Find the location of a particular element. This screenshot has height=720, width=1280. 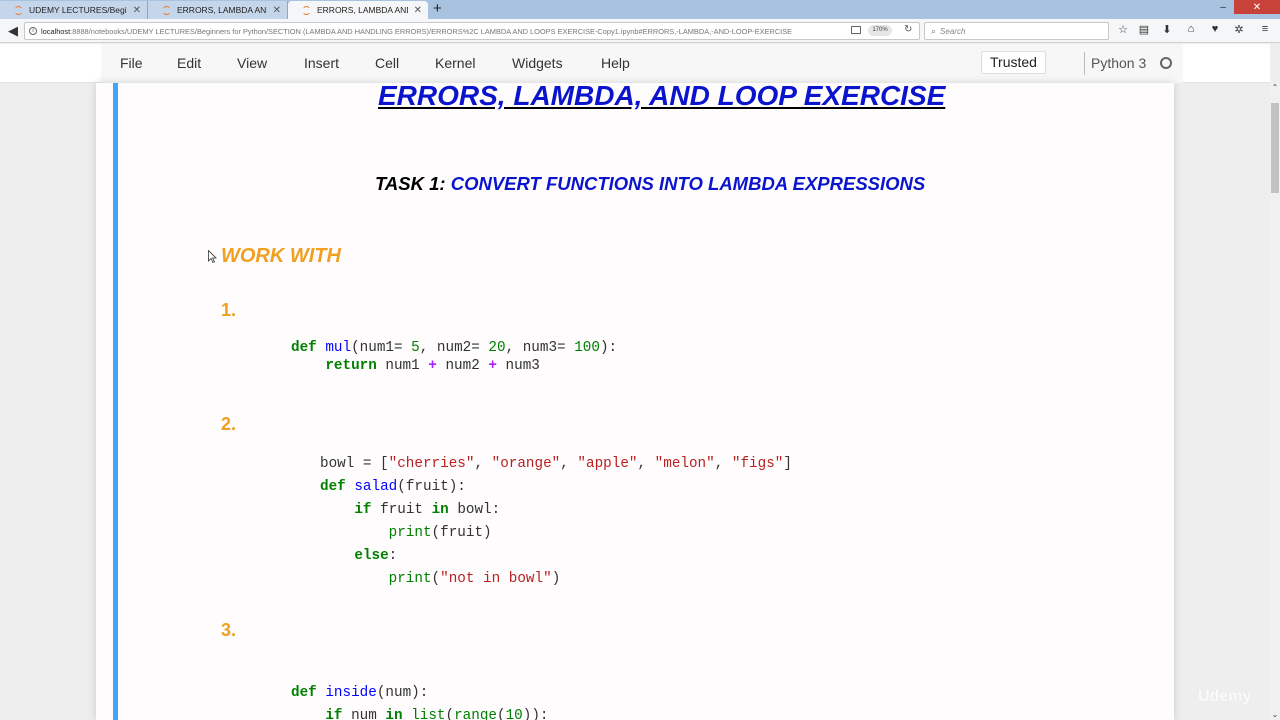

home-icon: ⌂ is located at coordinates (1191, 29).